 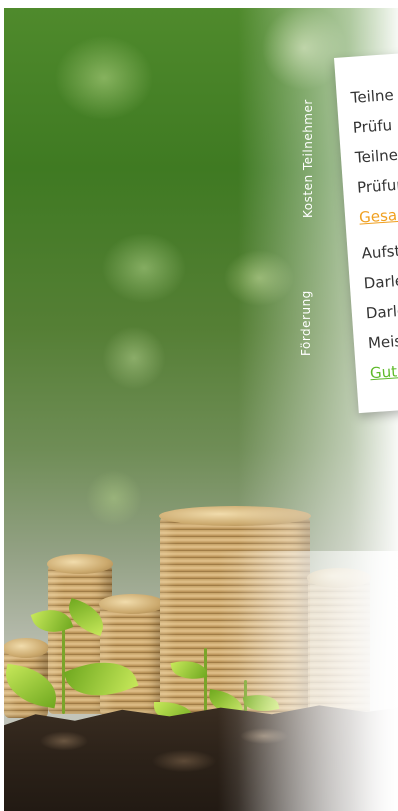 What do you see at coordinates (380, 282) in the screenshot?
I see `row-darlehen-1: Darleh` at bounding box center [380, 282].